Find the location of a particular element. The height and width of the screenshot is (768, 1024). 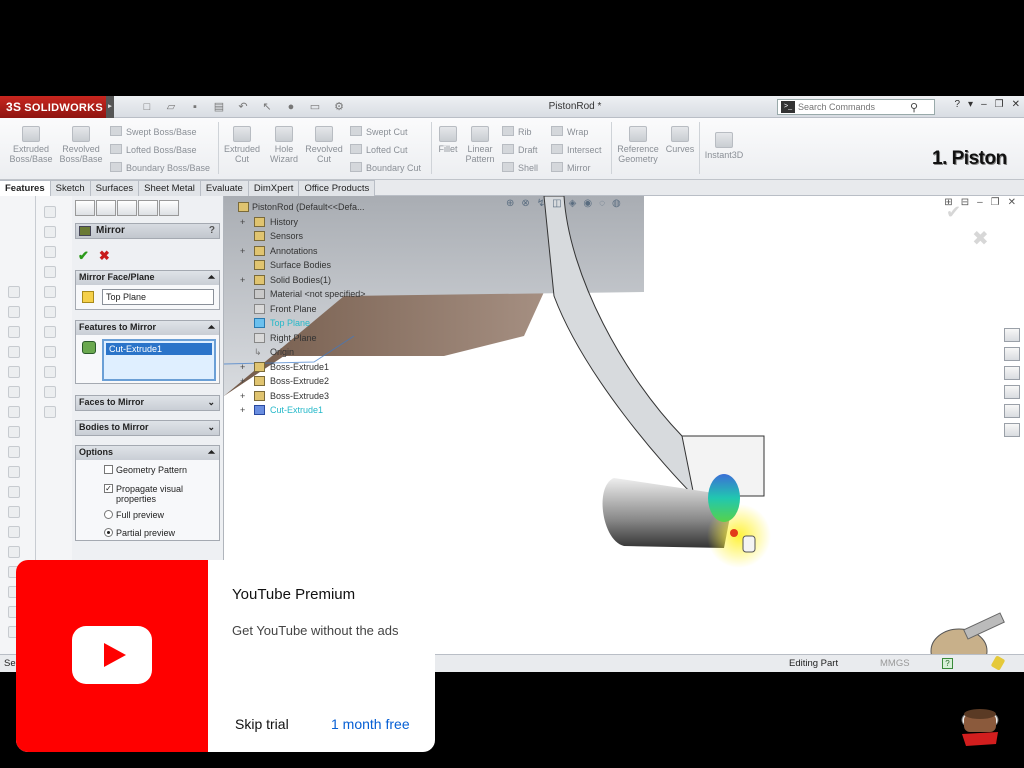

confirm-corner-cancel-icon: ✖ is located at coordinates (980, 238).